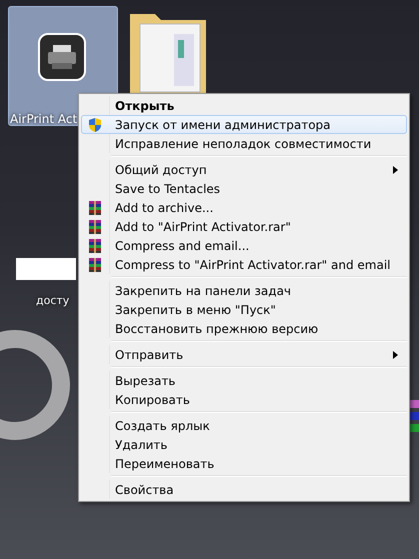  Describe the element at coordinates (44, 119) in the screenshot. I see `icon-label: AirPrint Act` at that location.